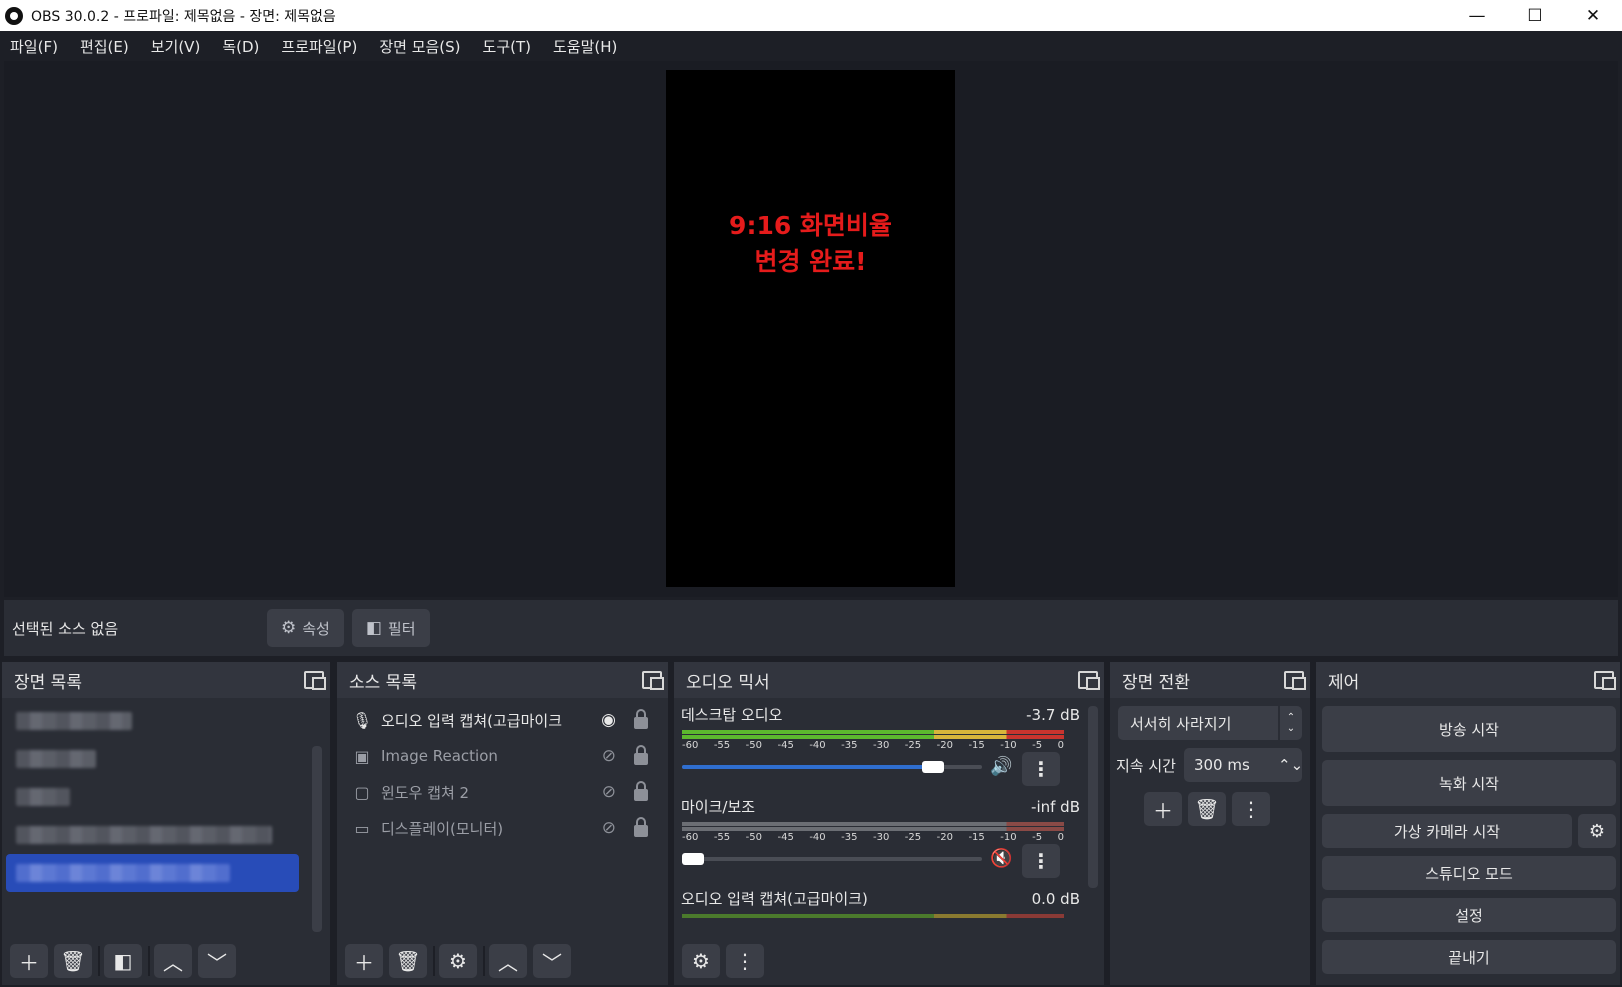 The height and width of the screenshot is (987, 1622). I want to click on menu-edit: 편집(E), so click(104, 46).